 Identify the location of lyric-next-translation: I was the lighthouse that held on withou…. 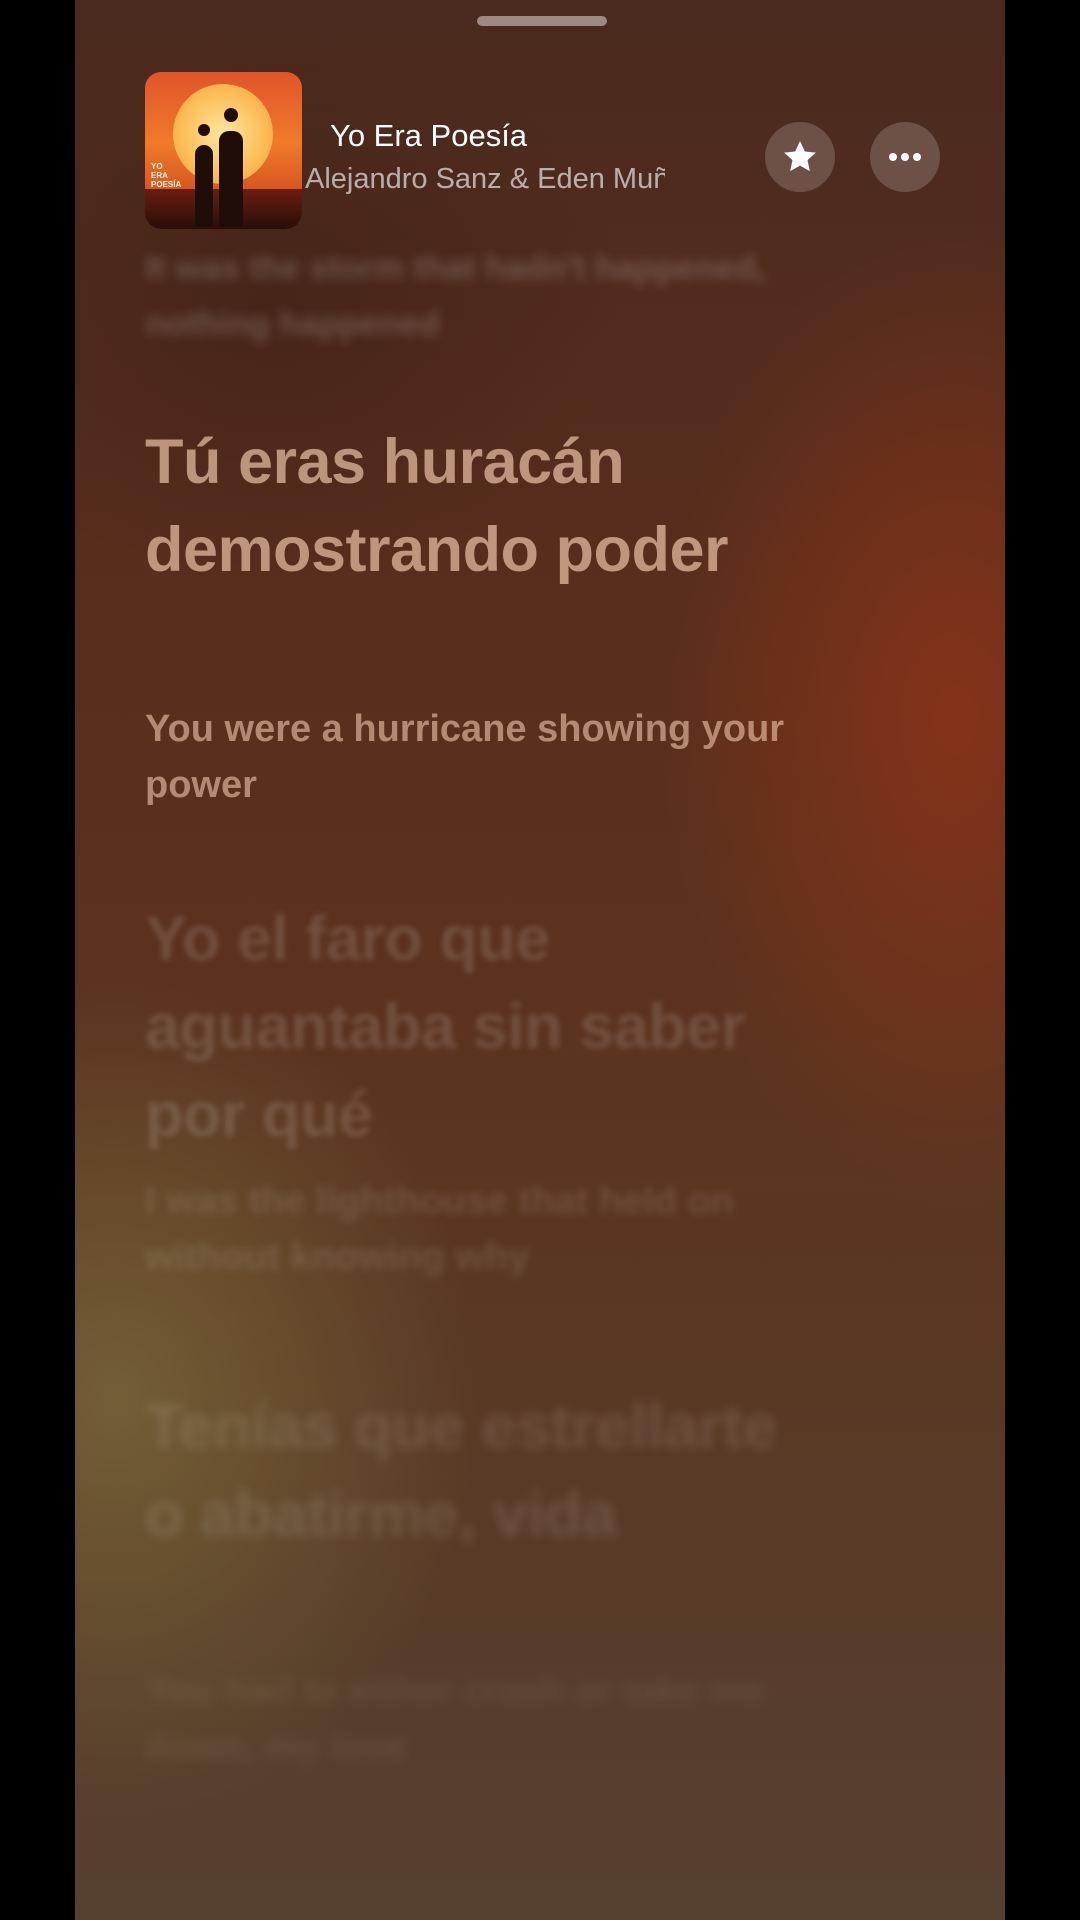
(440, 1229).